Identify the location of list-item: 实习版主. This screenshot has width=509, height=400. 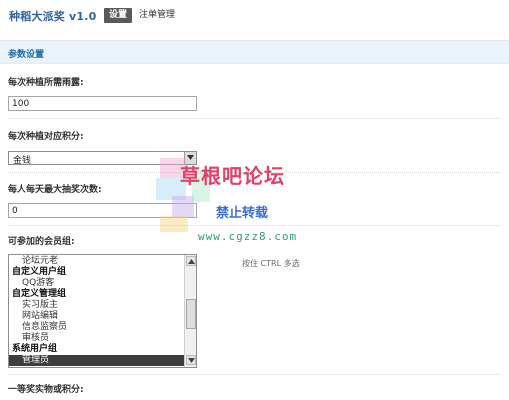
(97, 305).